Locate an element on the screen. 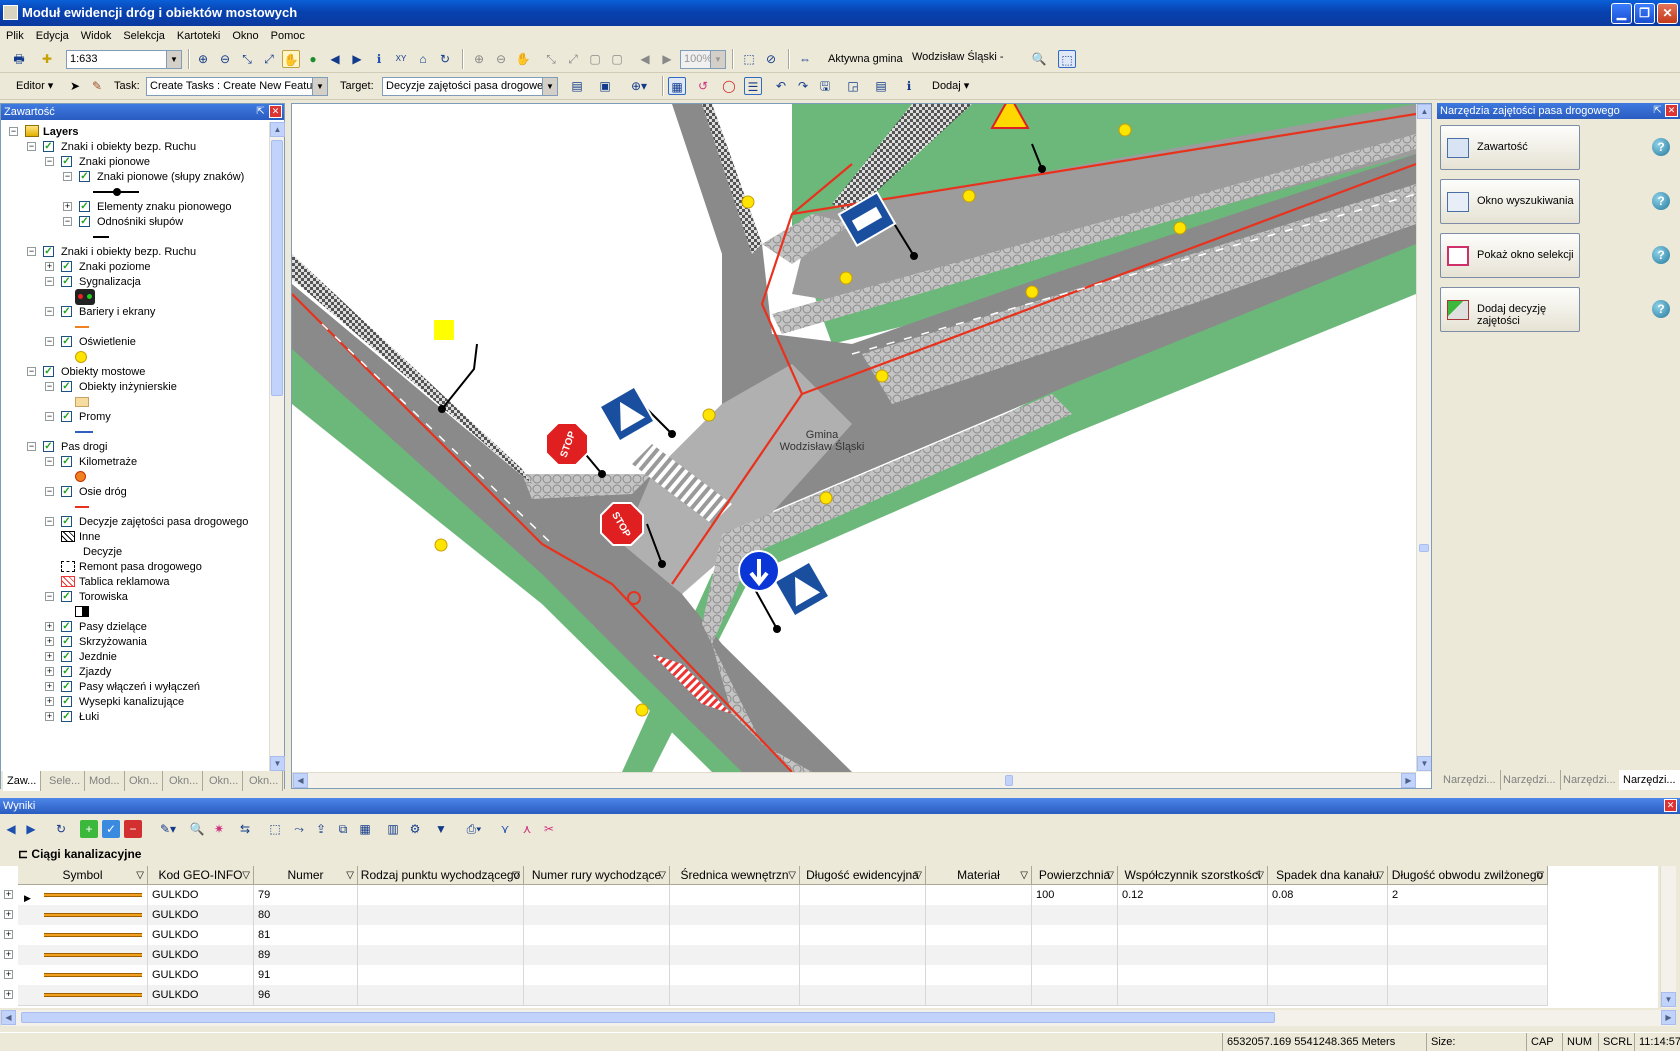  layer-tree-item: − ✓ Bariery i ekrany is located at coordinates (135, 312).